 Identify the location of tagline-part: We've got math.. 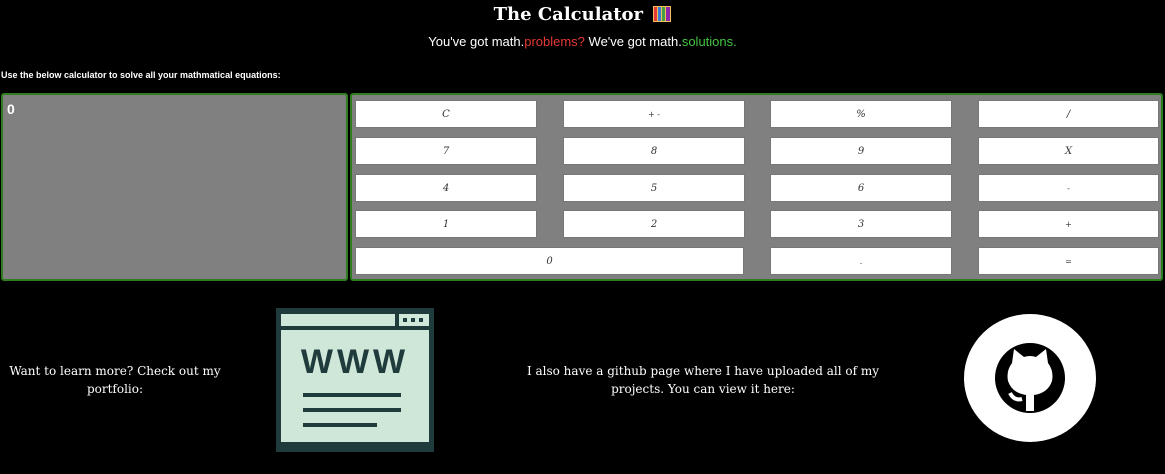
(633, 41).